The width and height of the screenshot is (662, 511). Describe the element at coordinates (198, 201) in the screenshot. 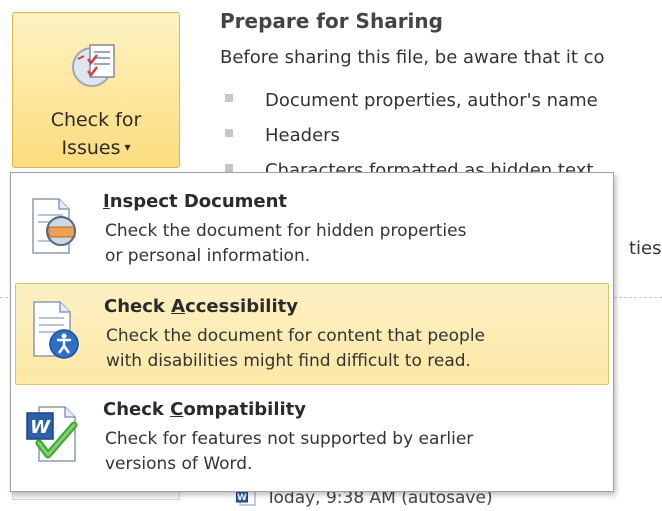

I see `title-rest: nspect Document` at that location.